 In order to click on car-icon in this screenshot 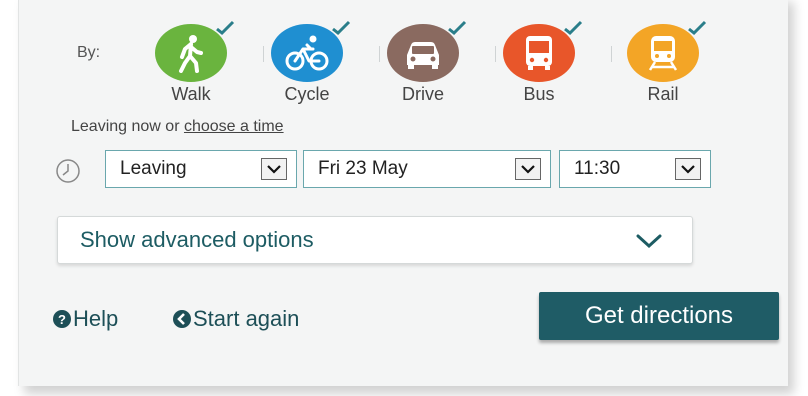, I will do `click(423, 55)`.